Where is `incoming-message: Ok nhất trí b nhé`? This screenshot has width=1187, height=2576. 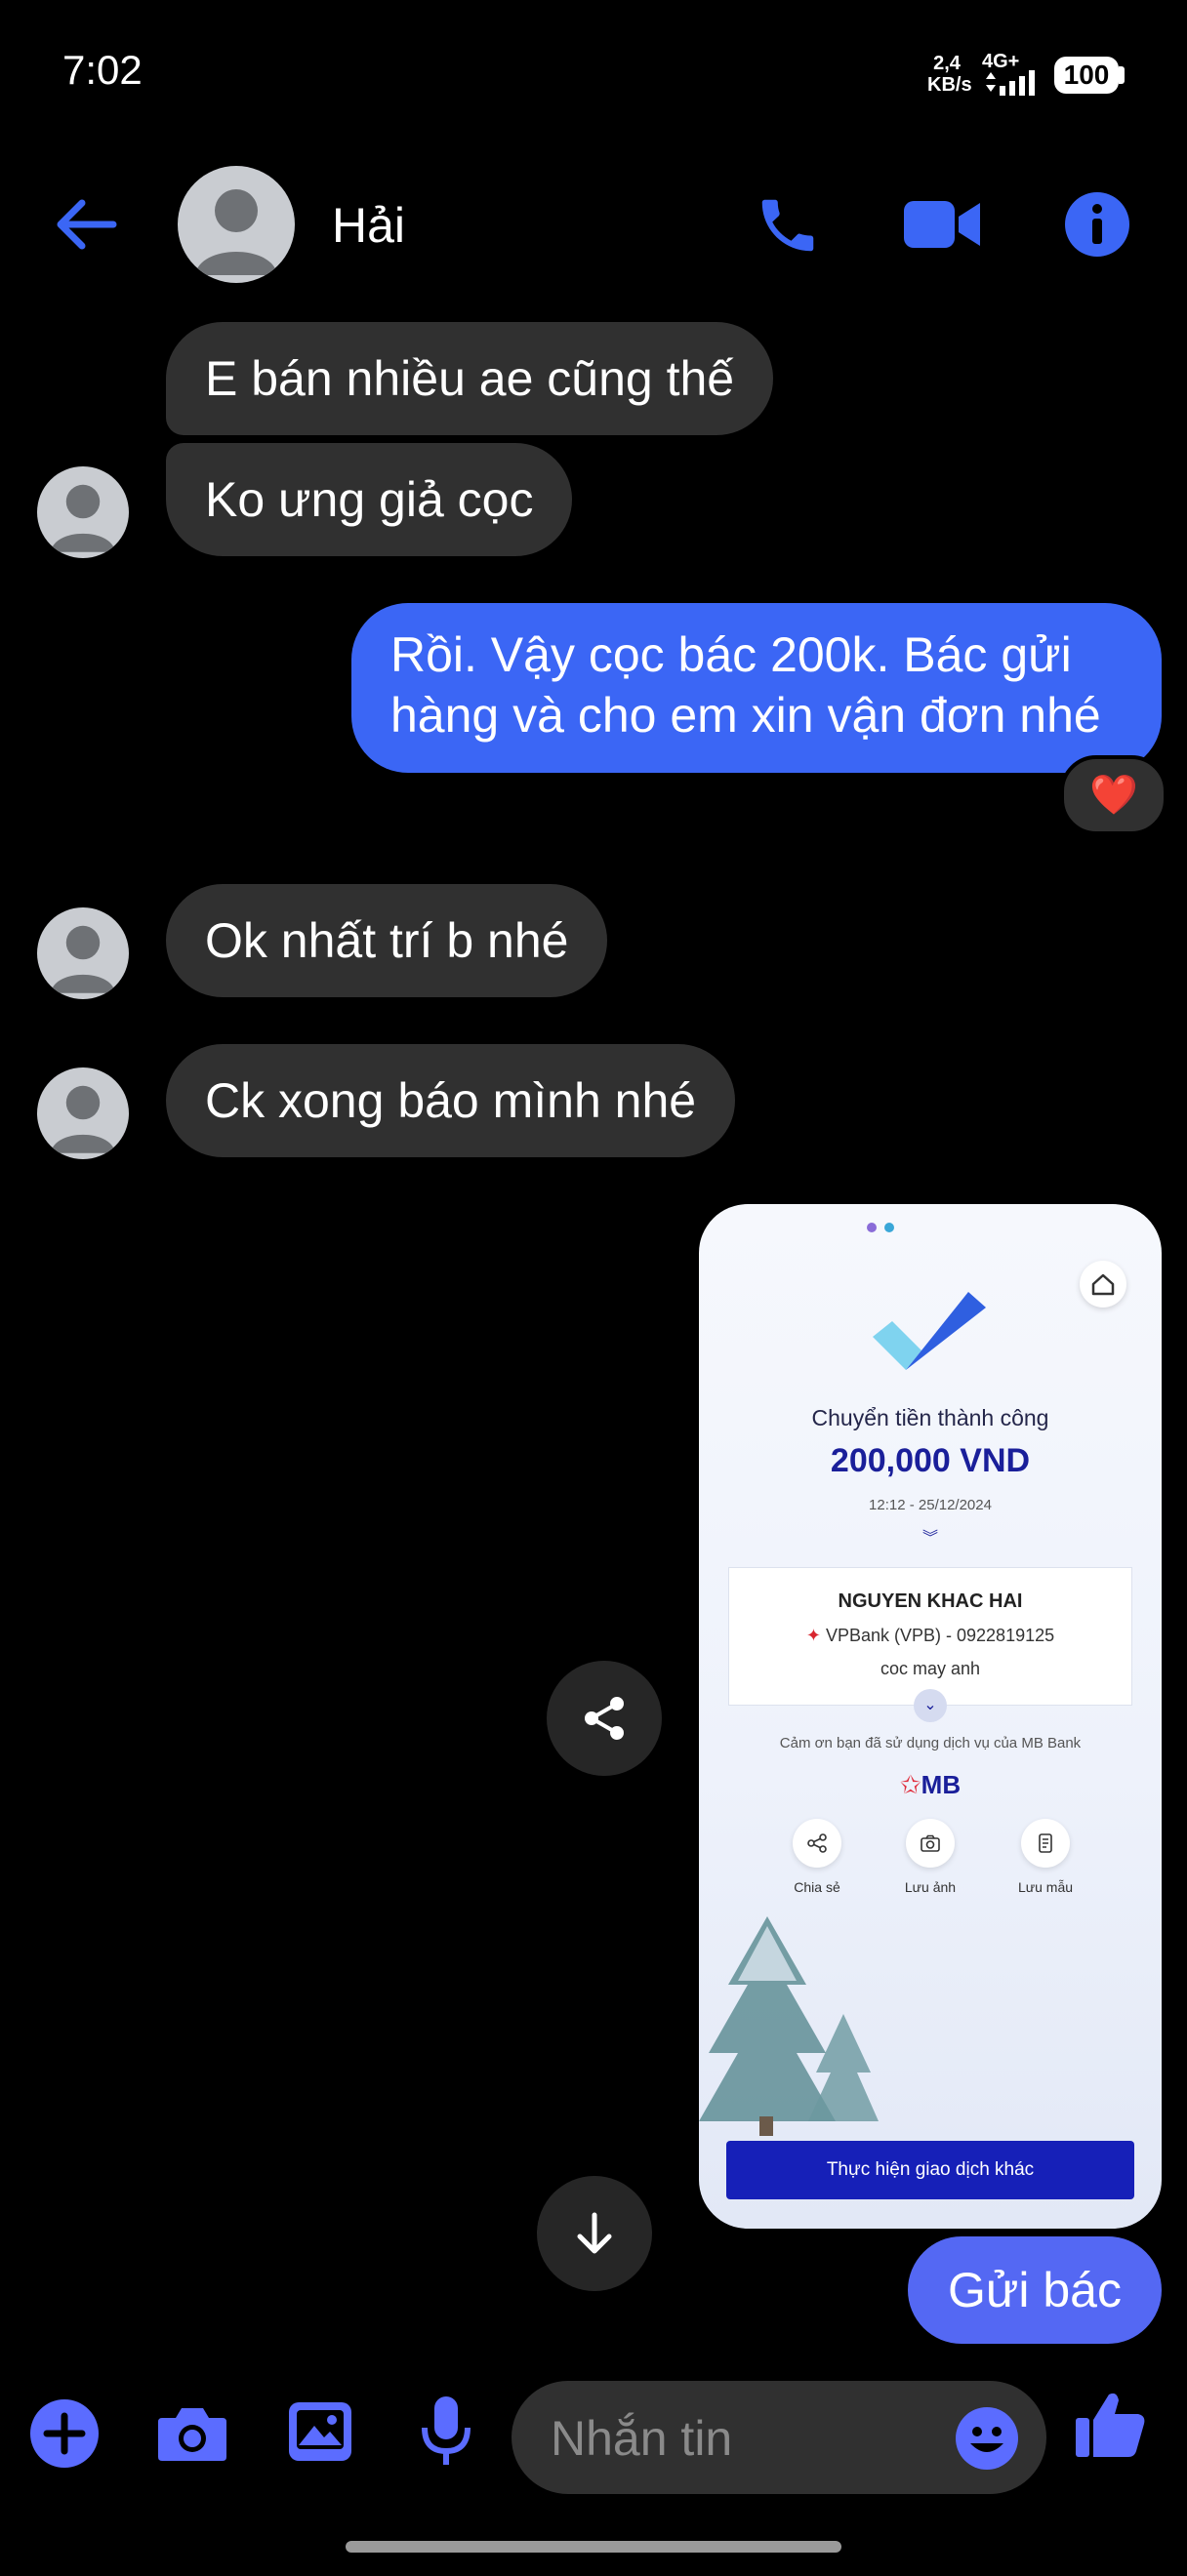
incoming-message: Ok nhất trí b nhé is located at coordinates (387, 940).